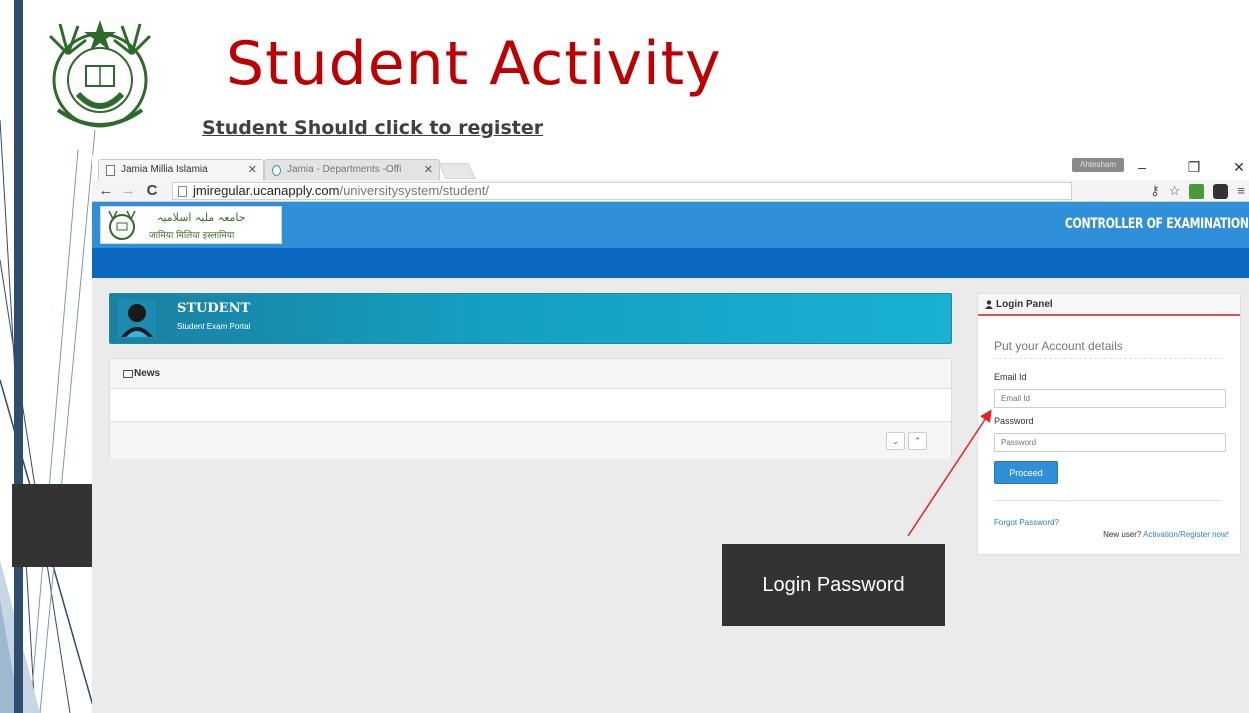  Describe the element at coordinates (949, 473) in the screenshot. I see `annotation-arrow` at that location.